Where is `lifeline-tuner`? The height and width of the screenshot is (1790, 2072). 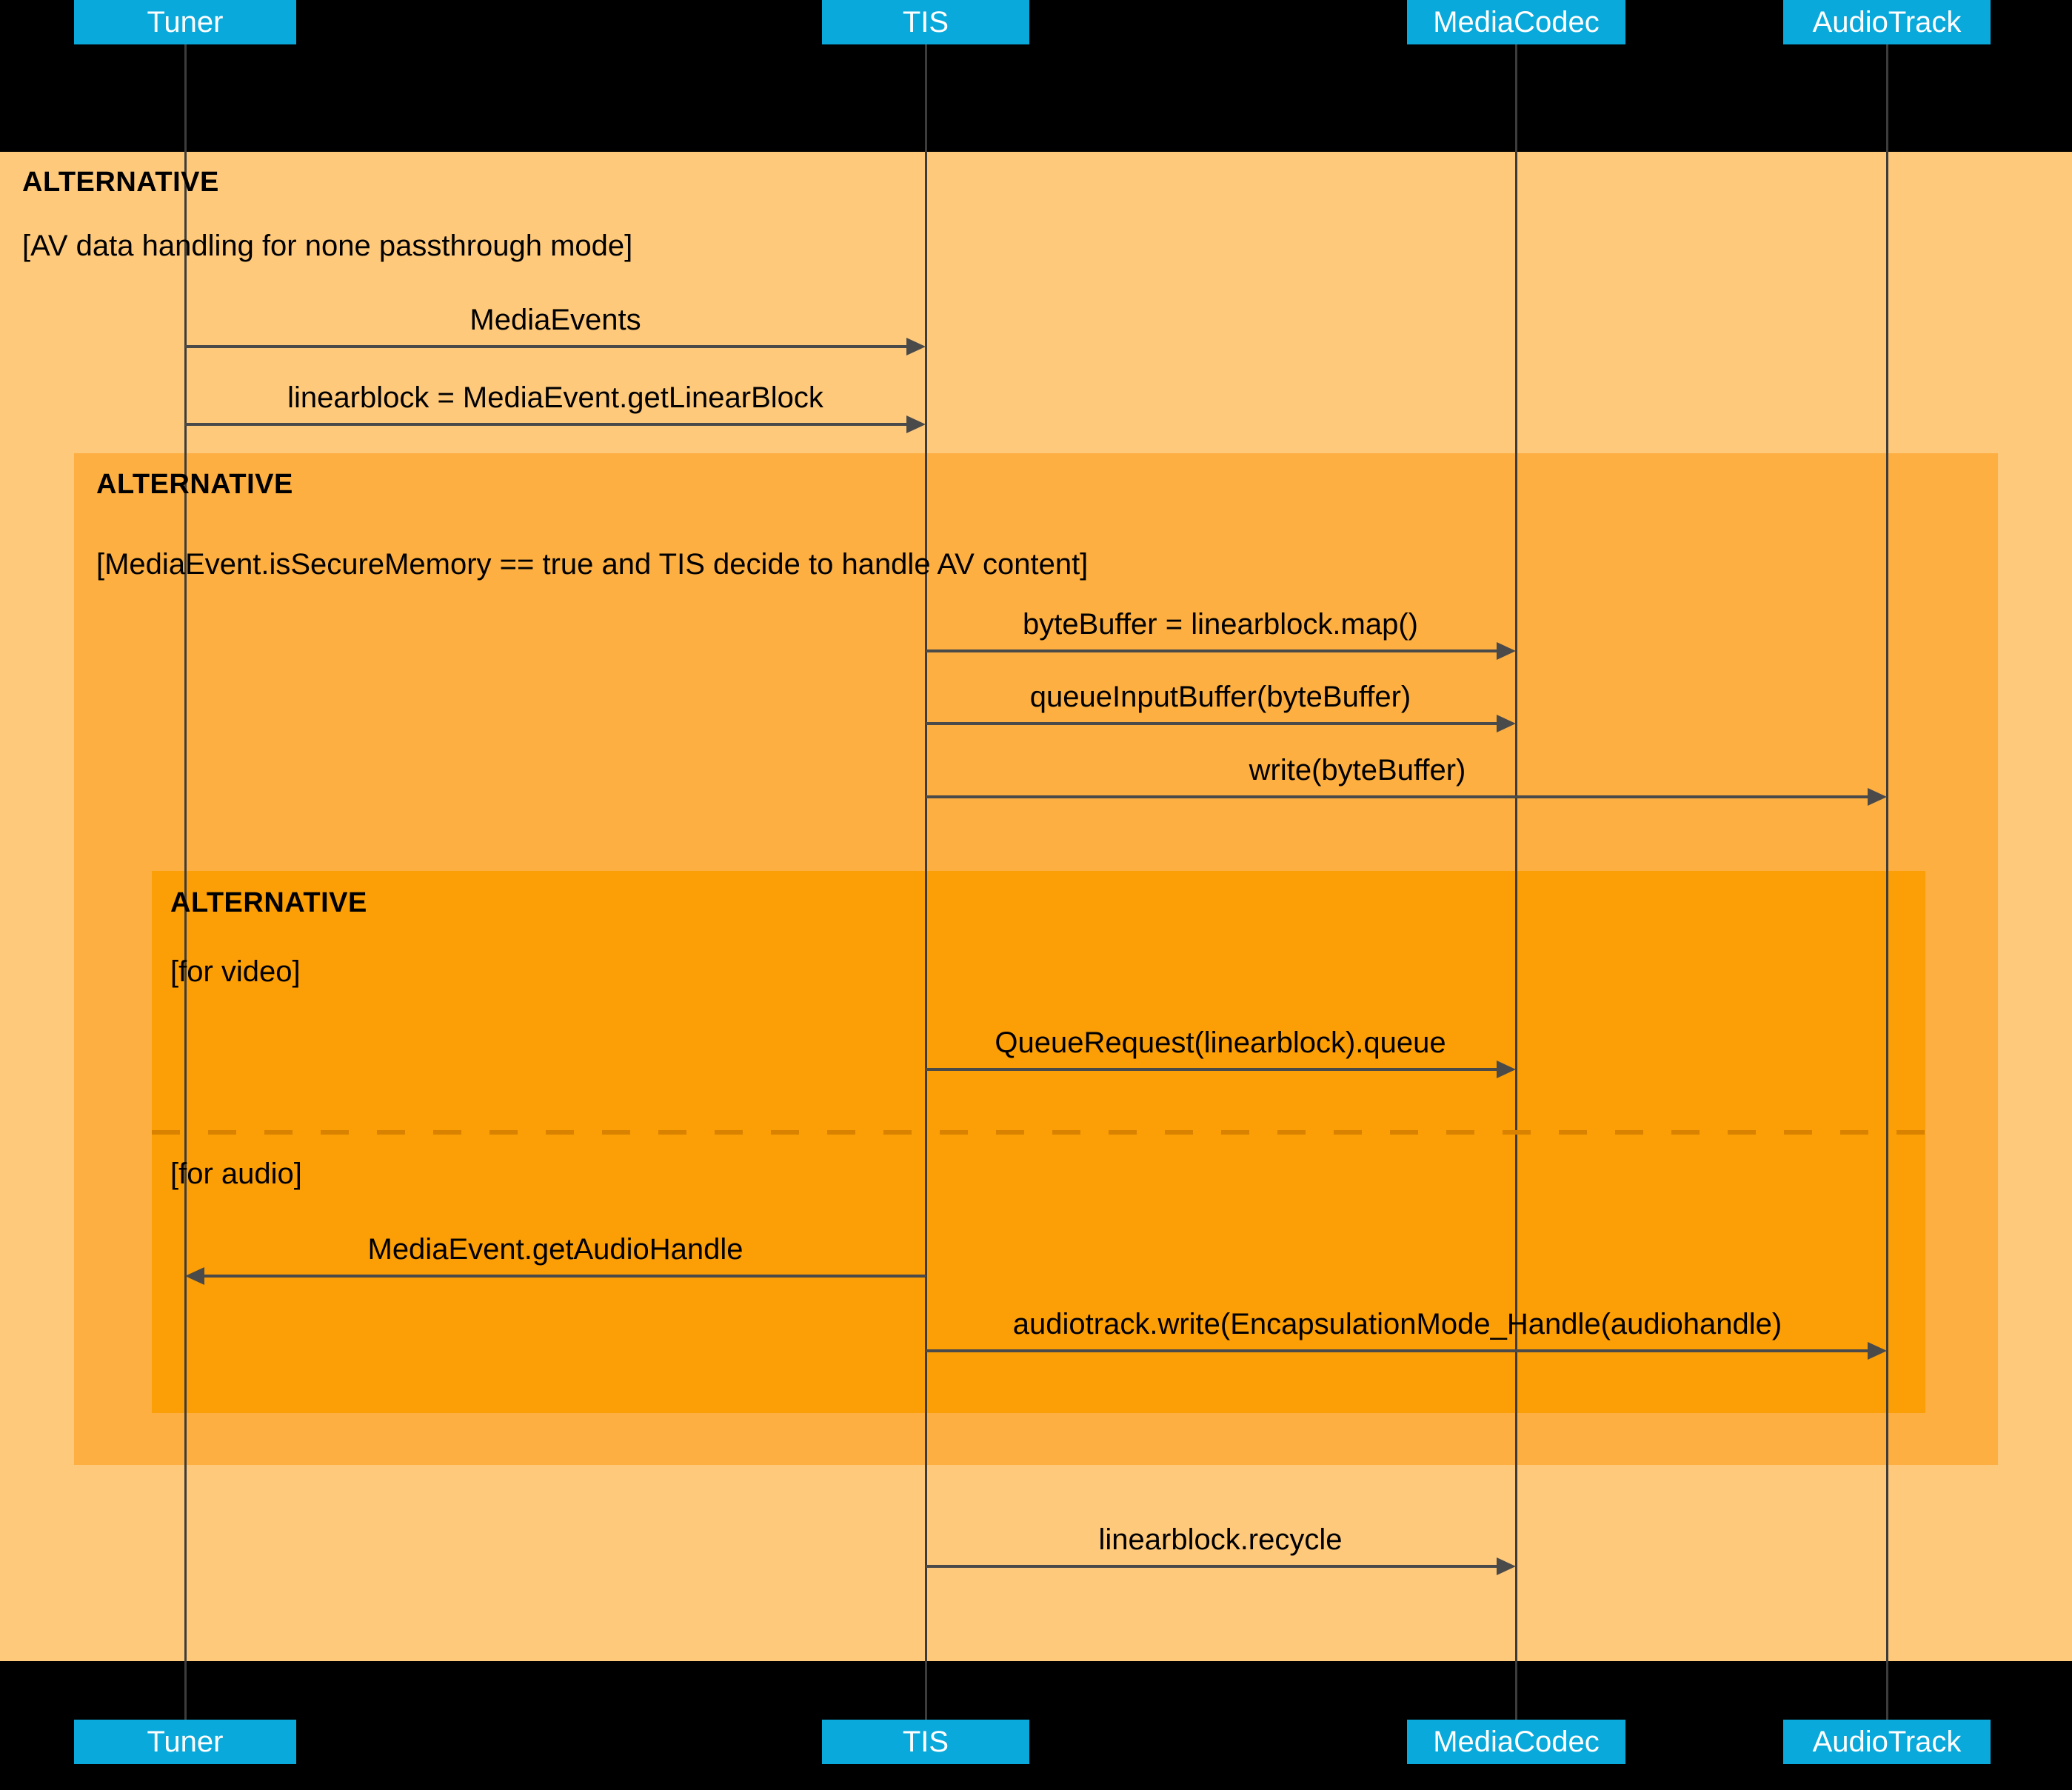 lifeline-tuner is located at coordinates (185, 881).